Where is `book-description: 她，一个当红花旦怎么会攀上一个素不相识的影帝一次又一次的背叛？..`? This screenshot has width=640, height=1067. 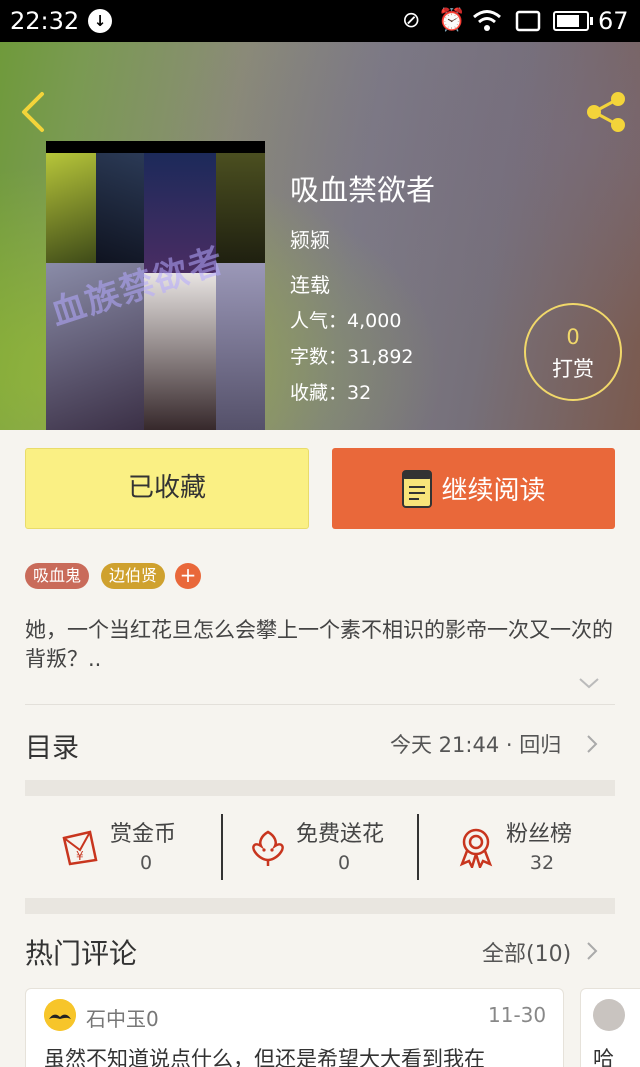 book-description: 她，一个当红花旦怎么会攀上一个素不相识的影帝一次又一次的背叛？.. is located at coordinates (319, 644).